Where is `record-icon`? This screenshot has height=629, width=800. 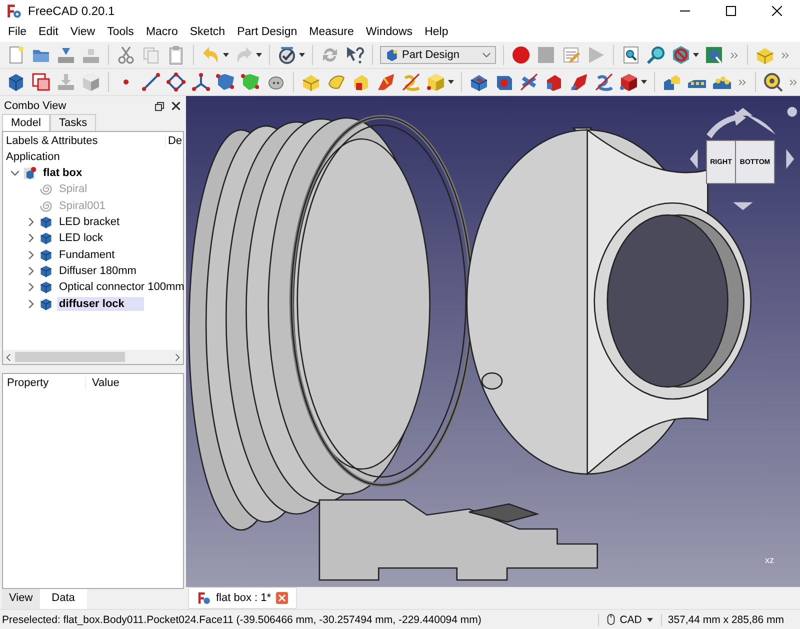 record-icon is located at coordinates (521, 55).